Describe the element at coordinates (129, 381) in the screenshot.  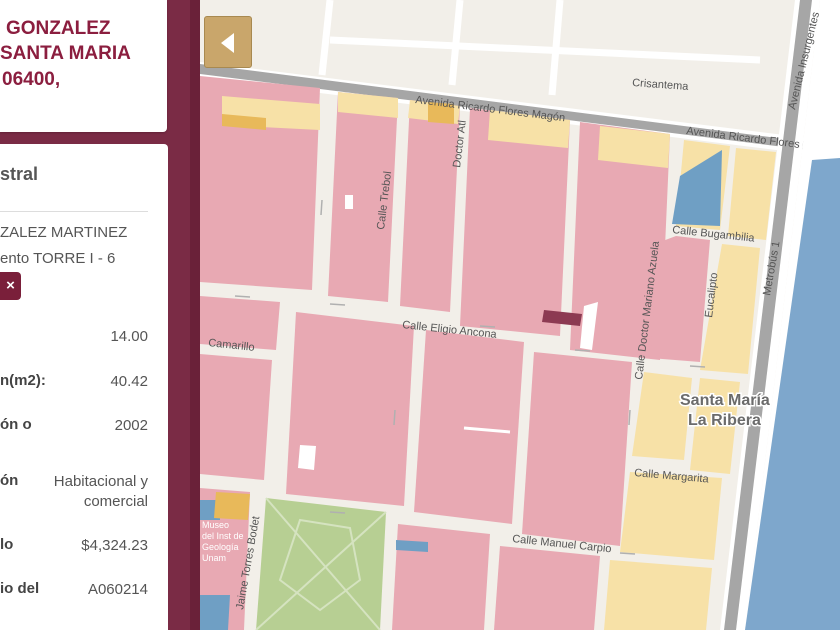
I see `row-value-2: 40.42` at that location.